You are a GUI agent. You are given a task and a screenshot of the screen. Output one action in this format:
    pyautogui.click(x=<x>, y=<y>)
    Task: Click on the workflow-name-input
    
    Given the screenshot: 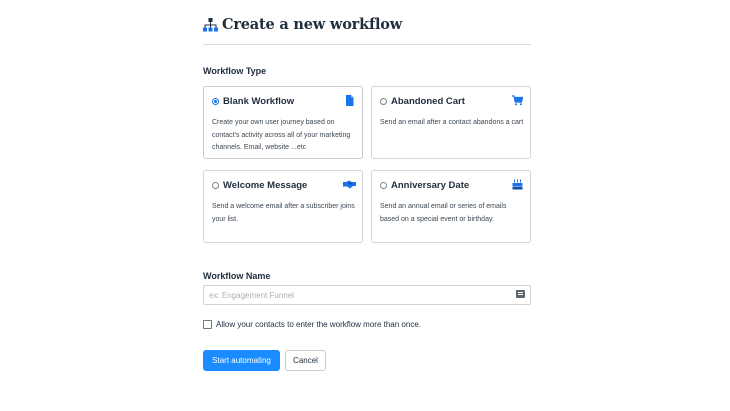 What is the action you would take?
    pyautogui.click(x=367, y=295)
    